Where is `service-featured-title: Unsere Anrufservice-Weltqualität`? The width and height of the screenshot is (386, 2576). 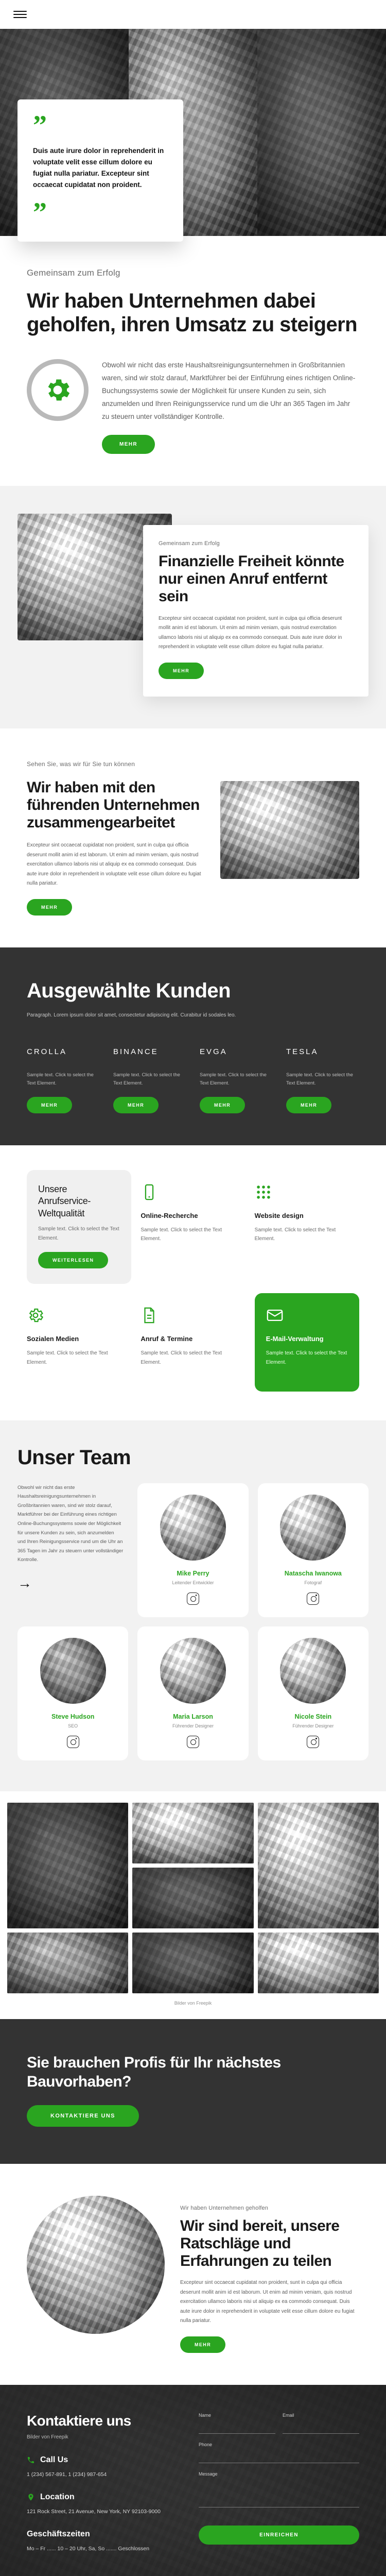 service-featured-title: Unsere Anrufservice-Weltqualität is located at coordinates (65, 1201).